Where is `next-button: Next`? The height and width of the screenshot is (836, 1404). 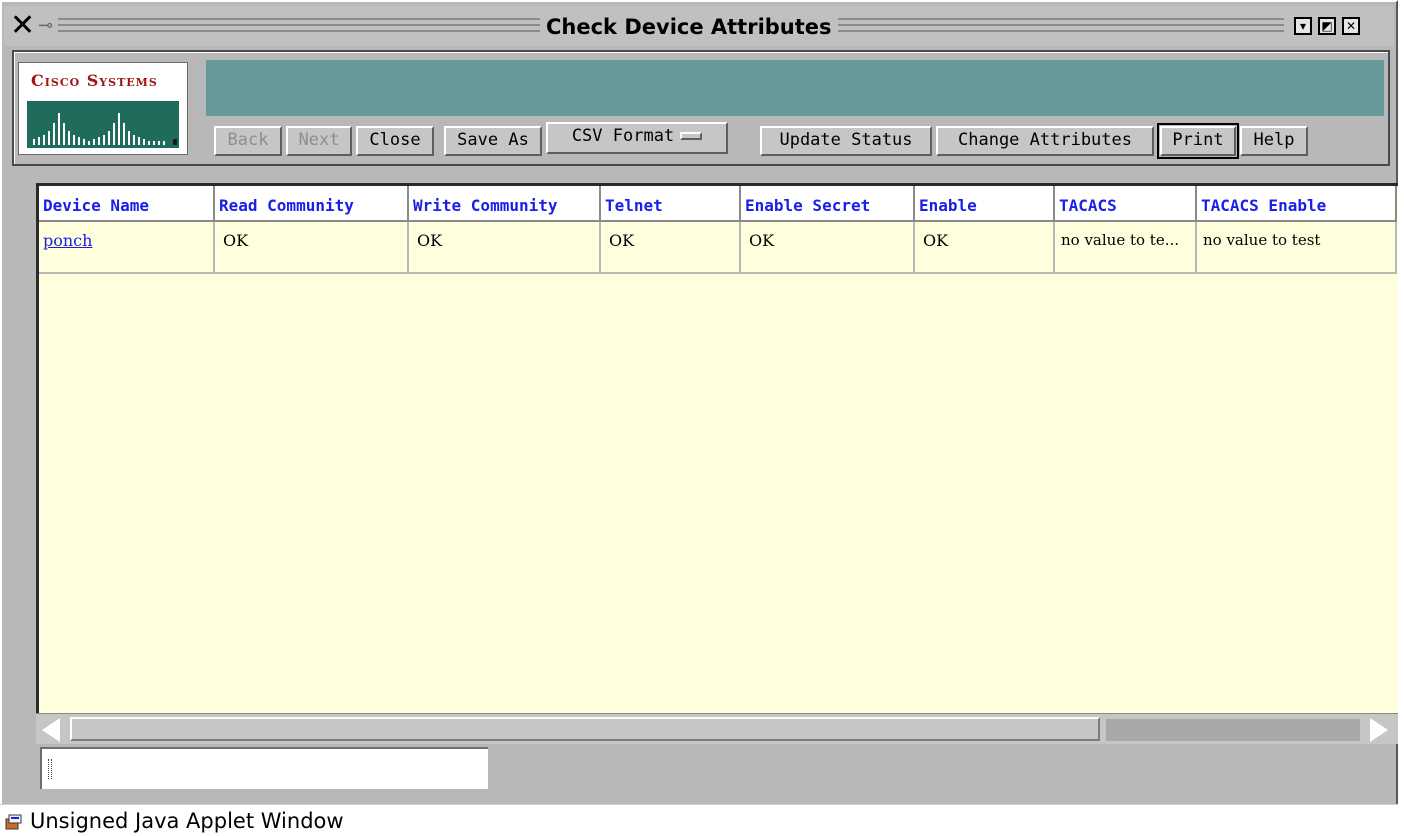 next-button: Next is located at coordinates (319, 141).